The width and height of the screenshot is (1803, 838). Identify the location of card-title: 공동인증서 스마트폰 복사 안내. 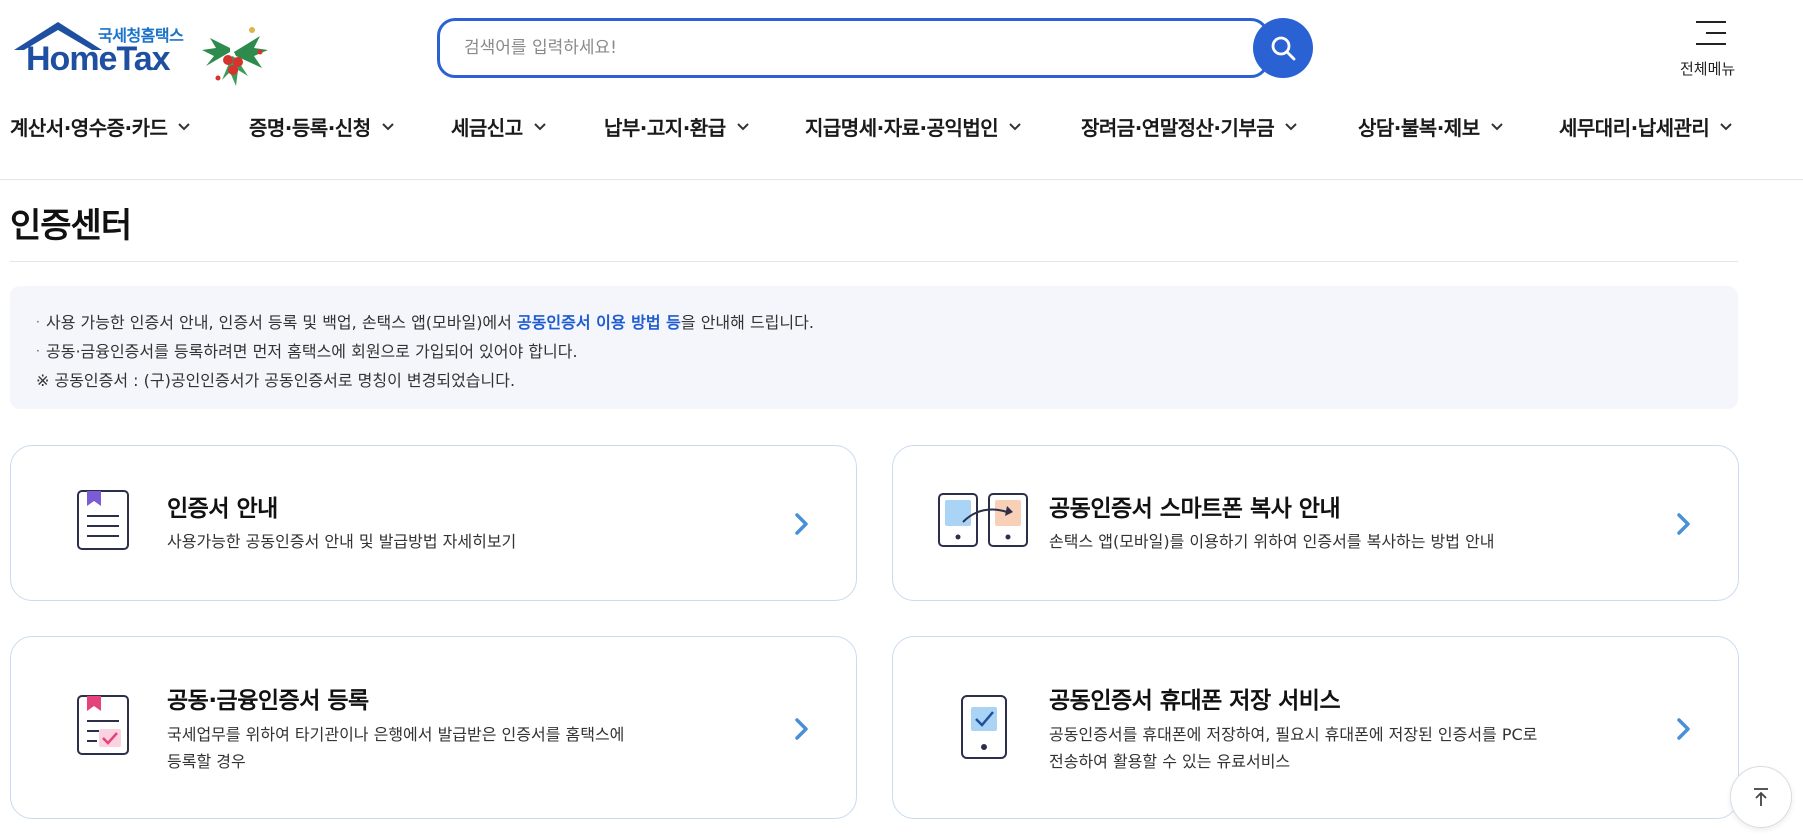
(1195, 509).